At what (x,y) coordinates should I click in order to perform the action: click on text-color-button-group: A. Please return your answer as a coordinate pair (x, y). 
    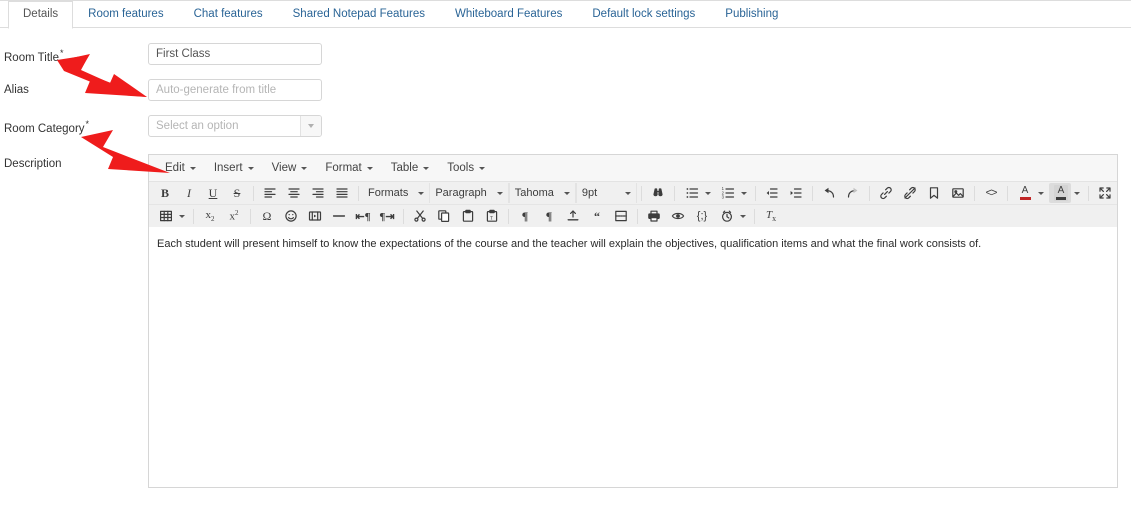
    Looking at the image, I should click on (1030, 193).